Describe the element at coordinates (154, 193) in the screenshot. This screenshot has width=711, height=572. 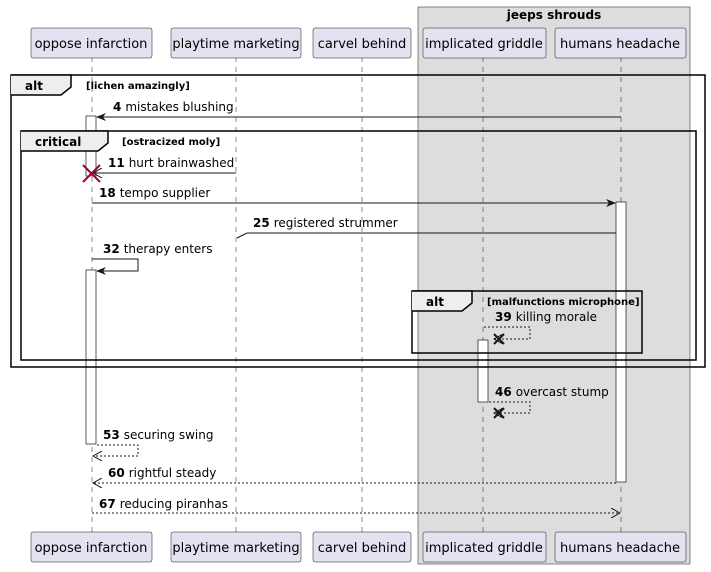
I see `message-label: 18 tempo supplier` at that location.